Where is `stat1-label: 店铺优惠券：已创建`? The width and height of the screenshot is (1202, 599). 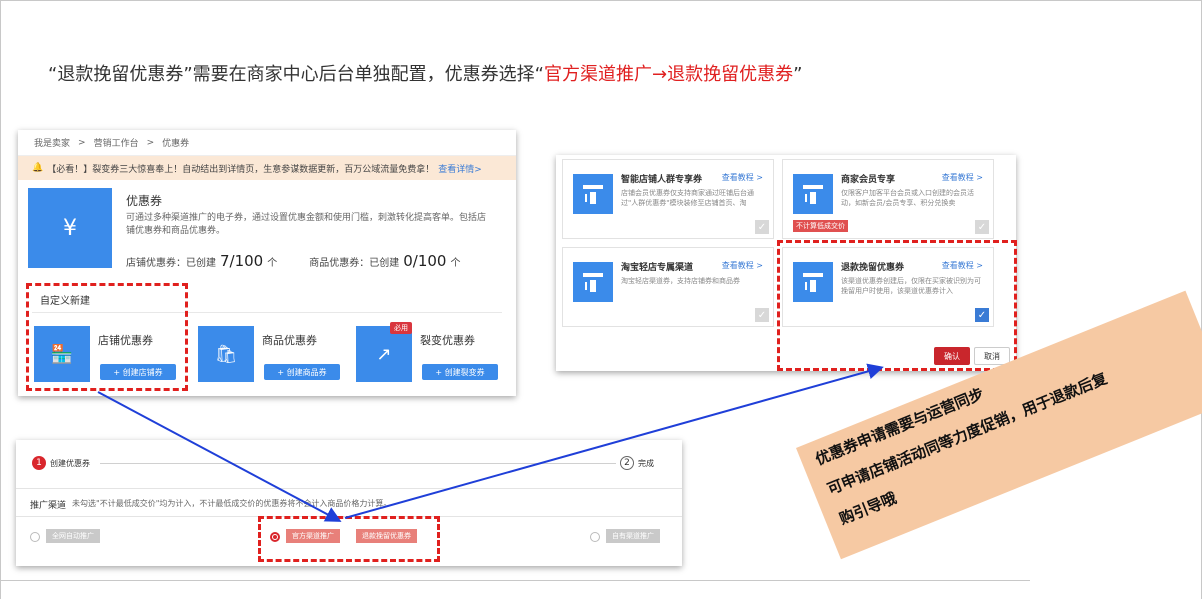 stat1-label: 店铺优惠券：已创建 is located at coordinates (171, 263).